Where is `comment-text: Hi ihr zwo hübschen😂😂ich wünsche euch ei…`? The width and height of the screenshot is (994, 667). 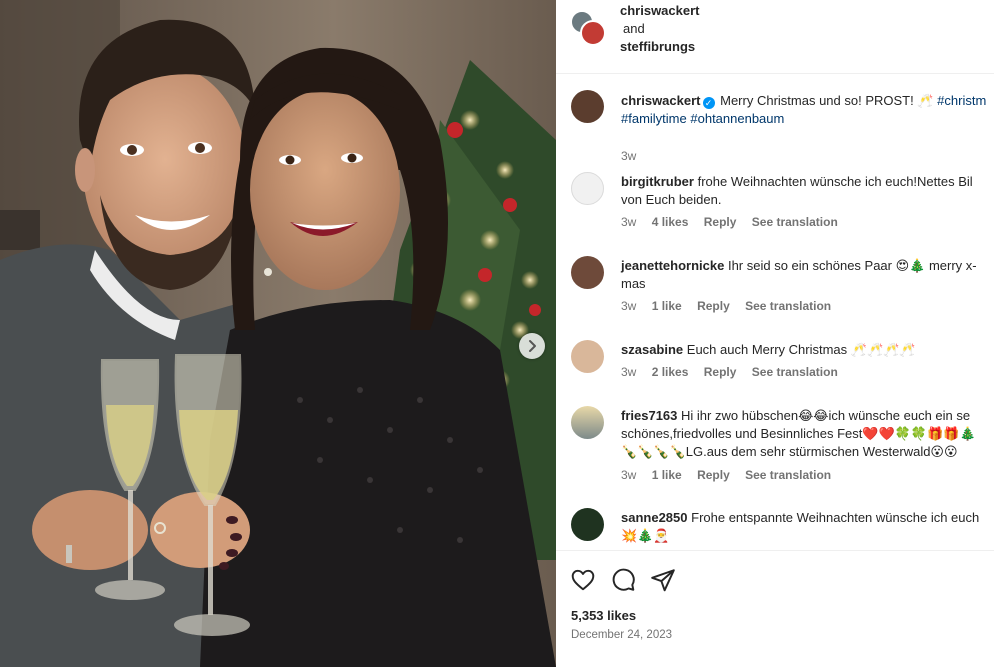
comment-text: Hi ihr zwo hübschen😂😂ich wünsche euch ei… is located at coordinates (826, 415).